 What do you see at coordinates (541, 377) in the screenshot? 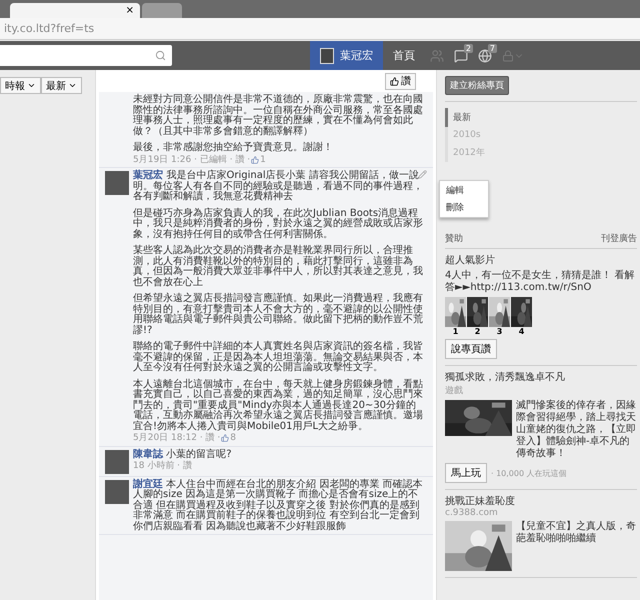
I see `ad-title: 獨孤求敗，清秀飄逸卓不凡` at bounding box center [541, 377].